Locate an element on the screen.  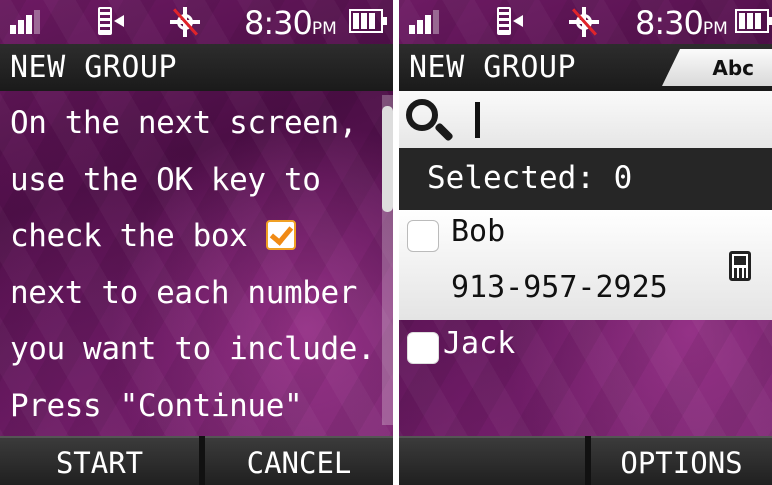
left-softkey is located at coordinates (492, 460).